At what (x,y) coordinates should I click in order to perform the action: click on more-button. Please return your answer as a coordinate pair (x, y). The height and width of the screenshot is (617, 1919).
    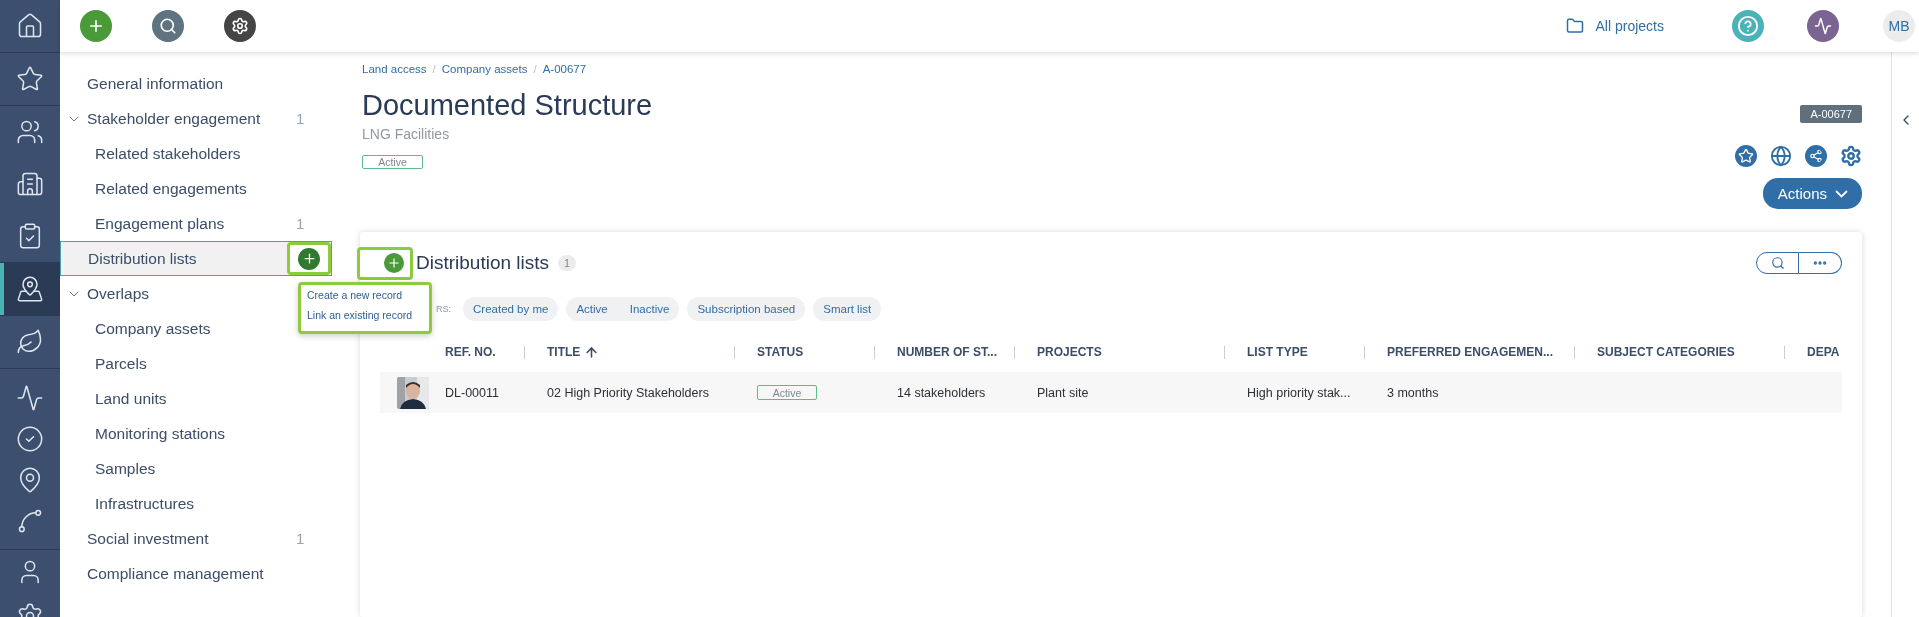
    Looking at the image, I should click on (1820, 263).